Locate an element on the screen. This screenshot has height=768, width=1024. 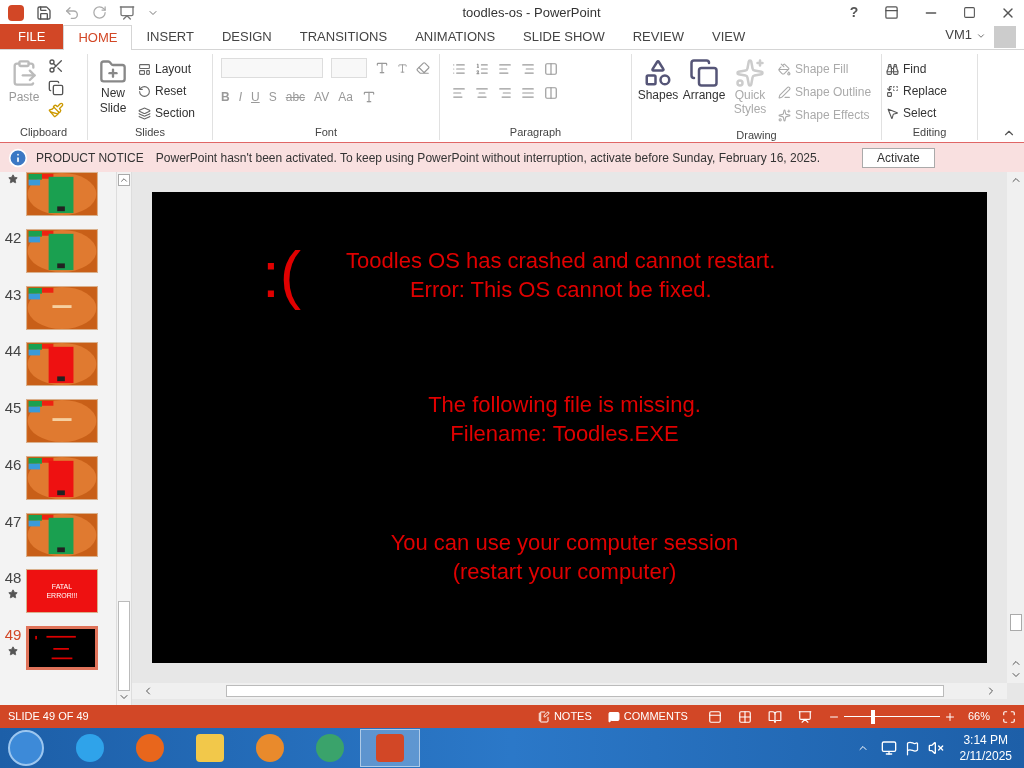
pointer-icon is located at coordinates (892, 113).